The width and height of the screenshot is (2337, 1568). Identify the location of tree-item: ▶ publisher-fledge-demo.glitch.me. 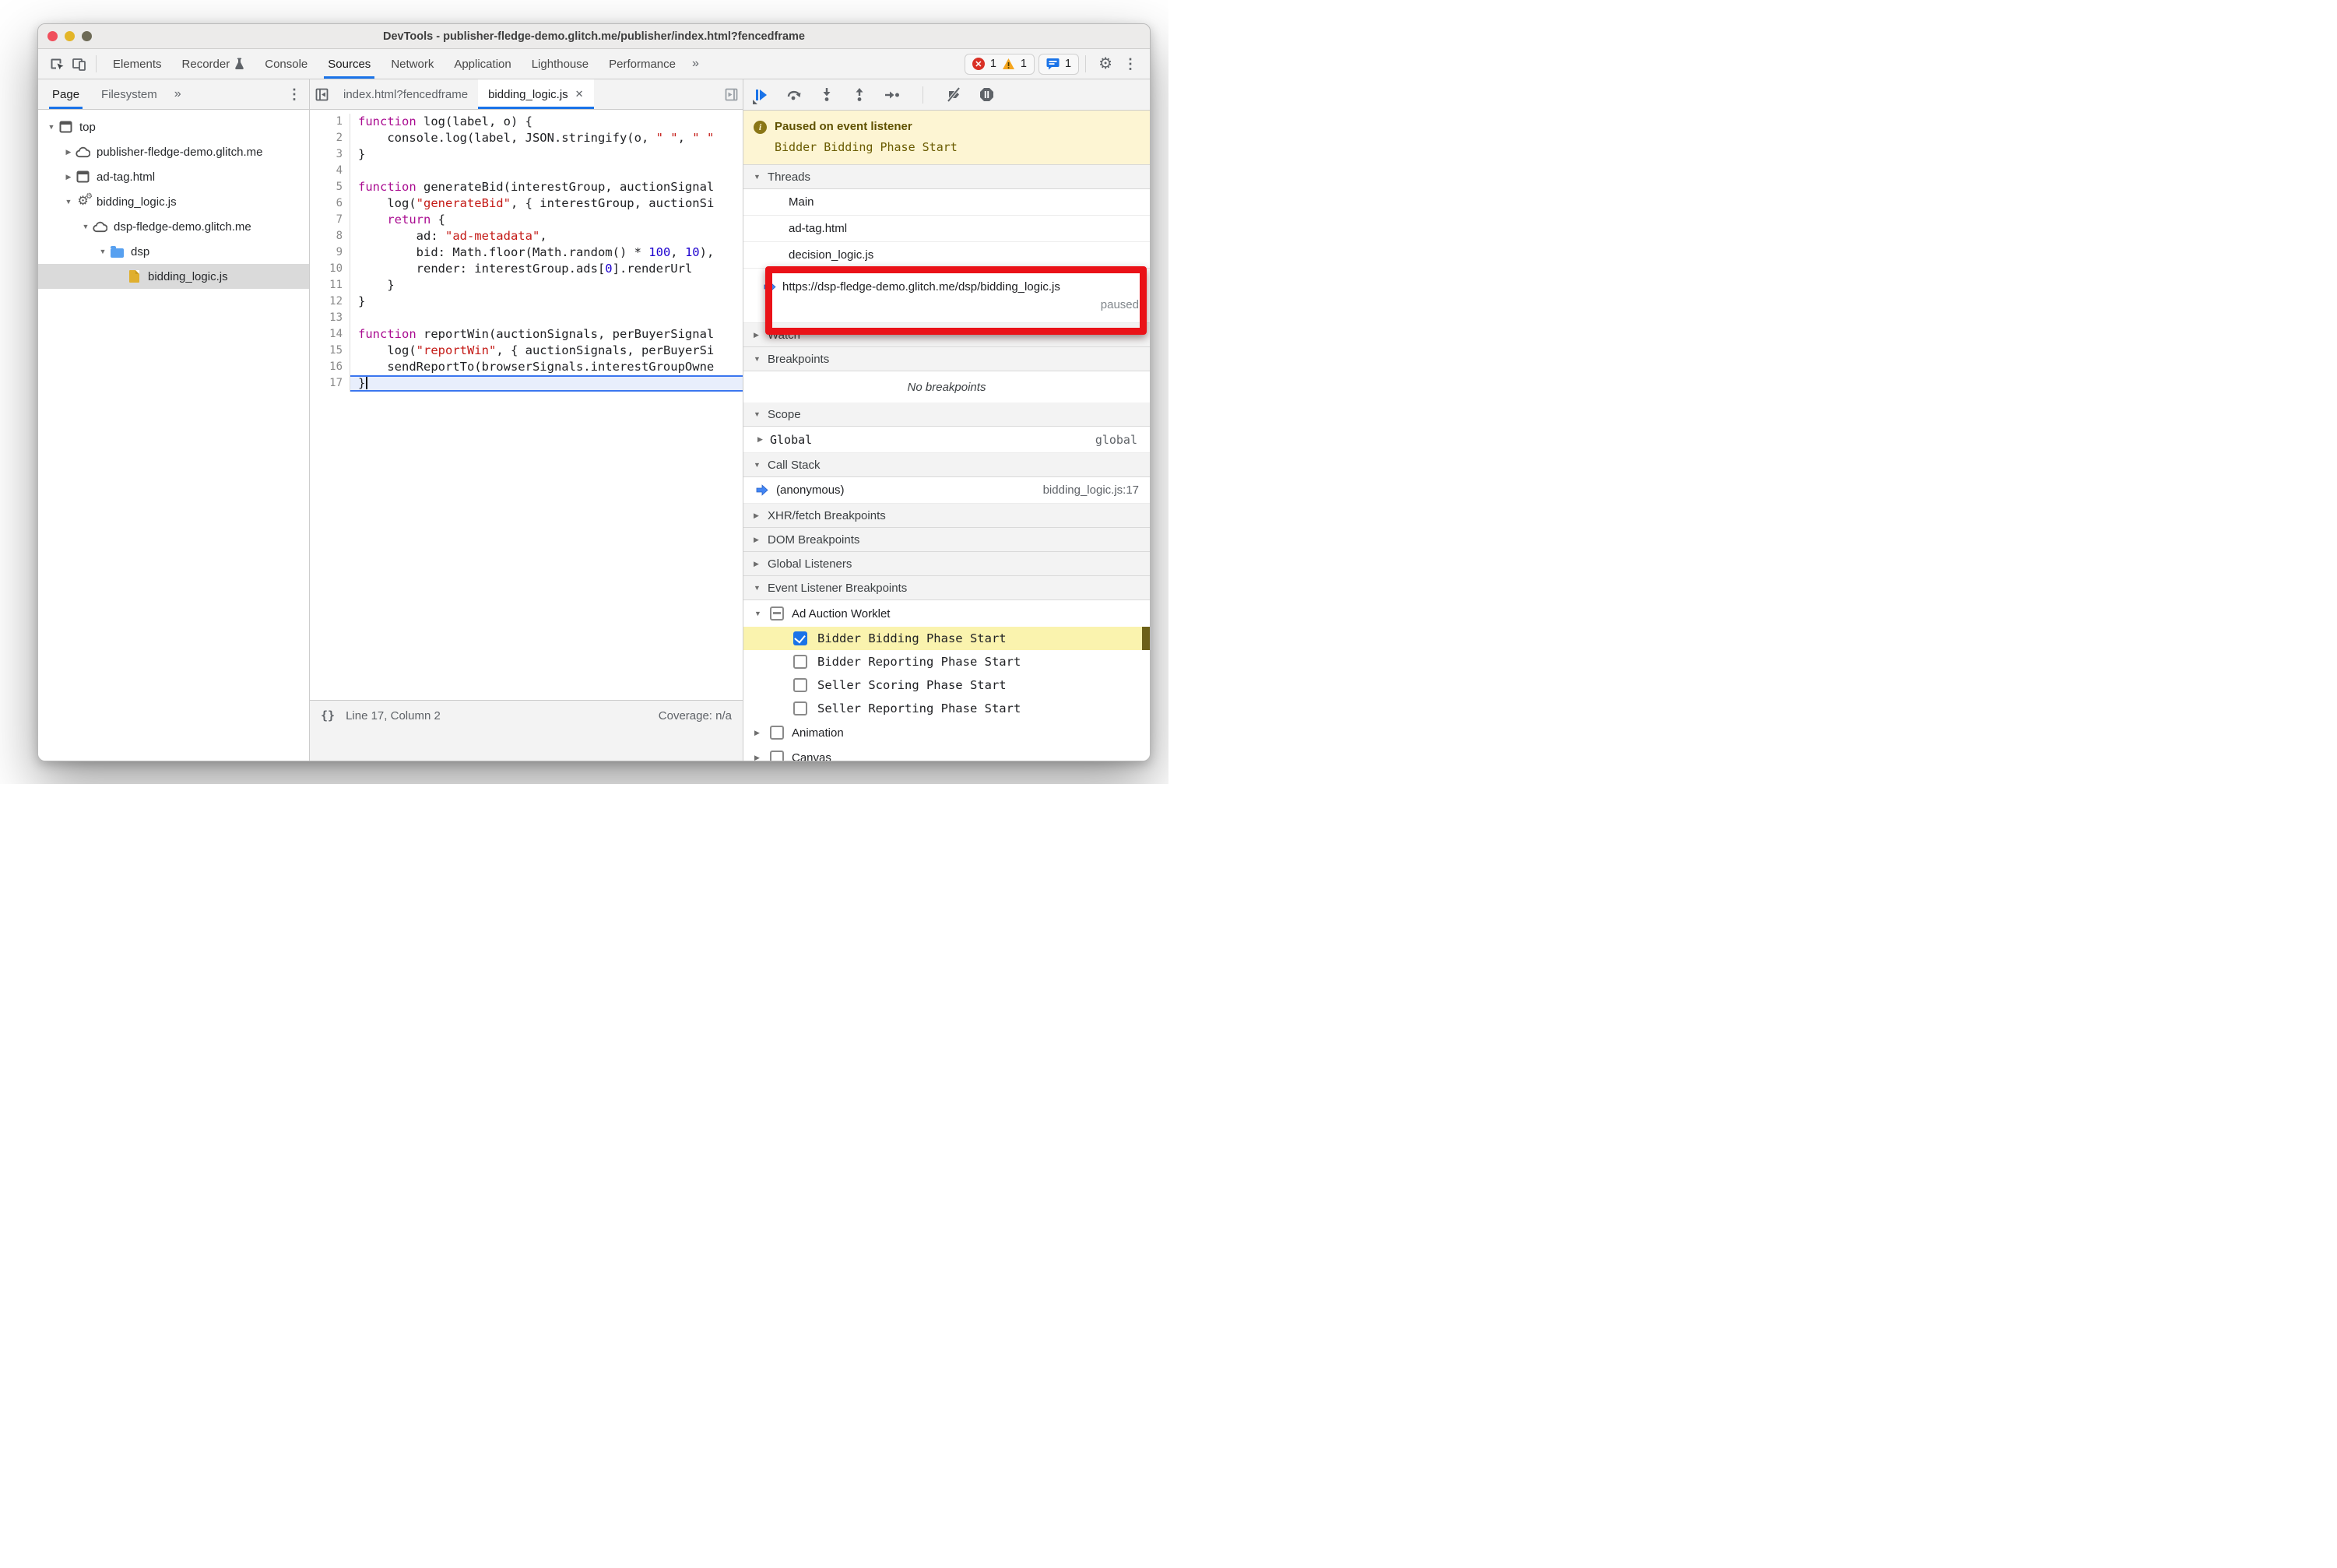
(173, 151).